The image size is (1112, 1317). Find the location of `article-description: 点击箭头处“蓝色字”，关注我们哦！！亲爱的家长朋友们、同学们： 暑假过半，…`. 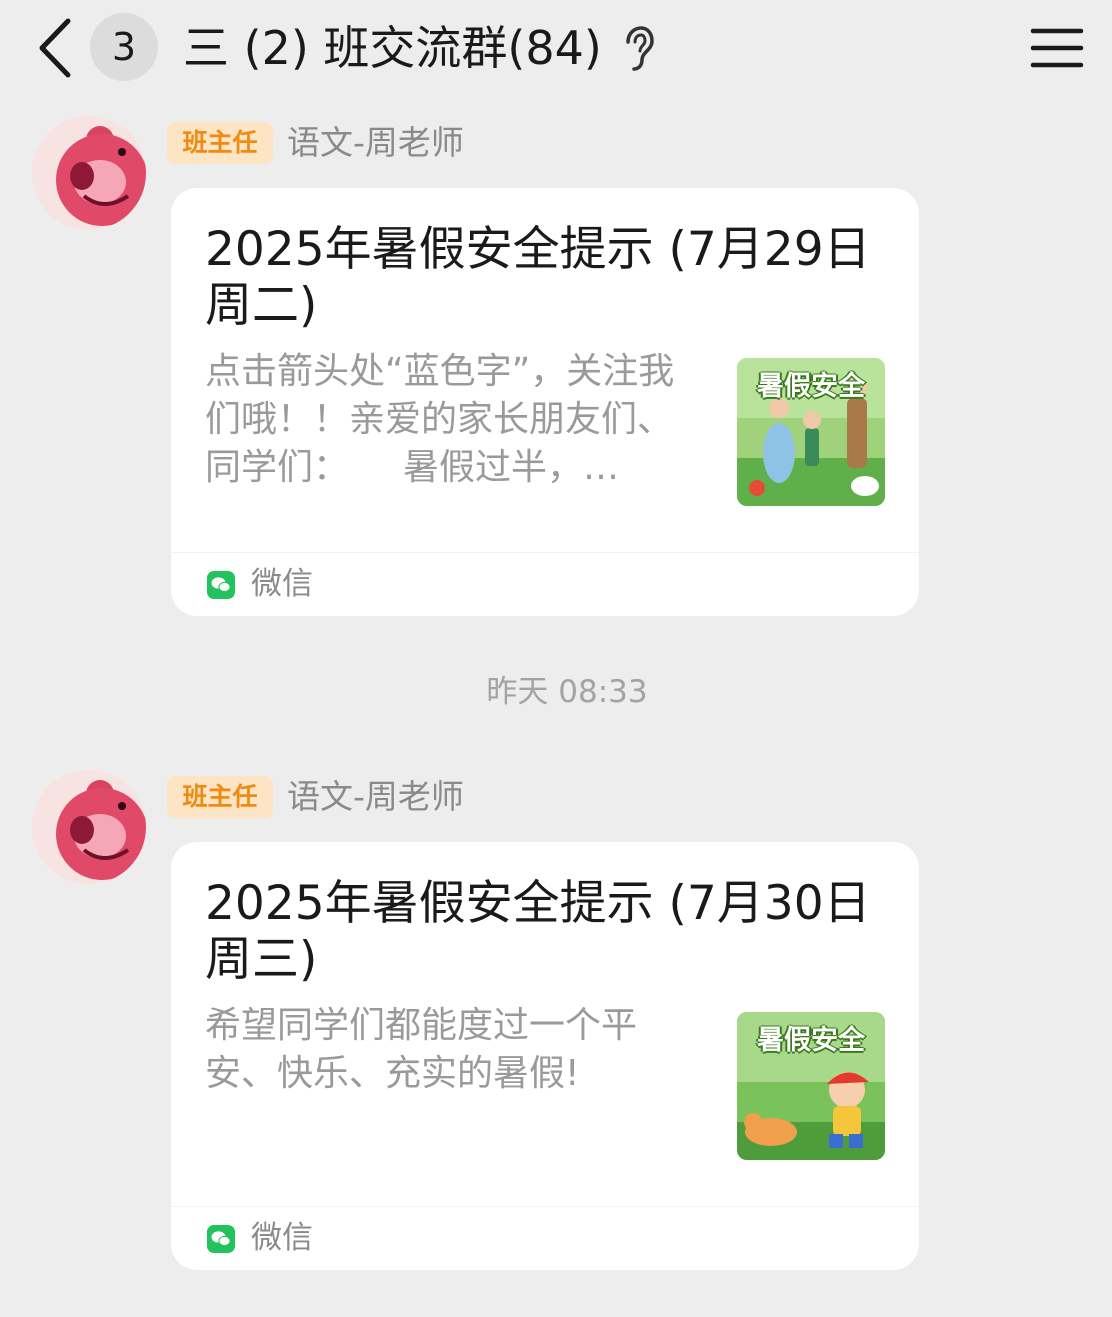

article-description: 点击箭头处“蓝色字”，关注我们哦！！亲爱的家长朋友们、同学们： 暑假过半，… is located at coordinates (440, 419).